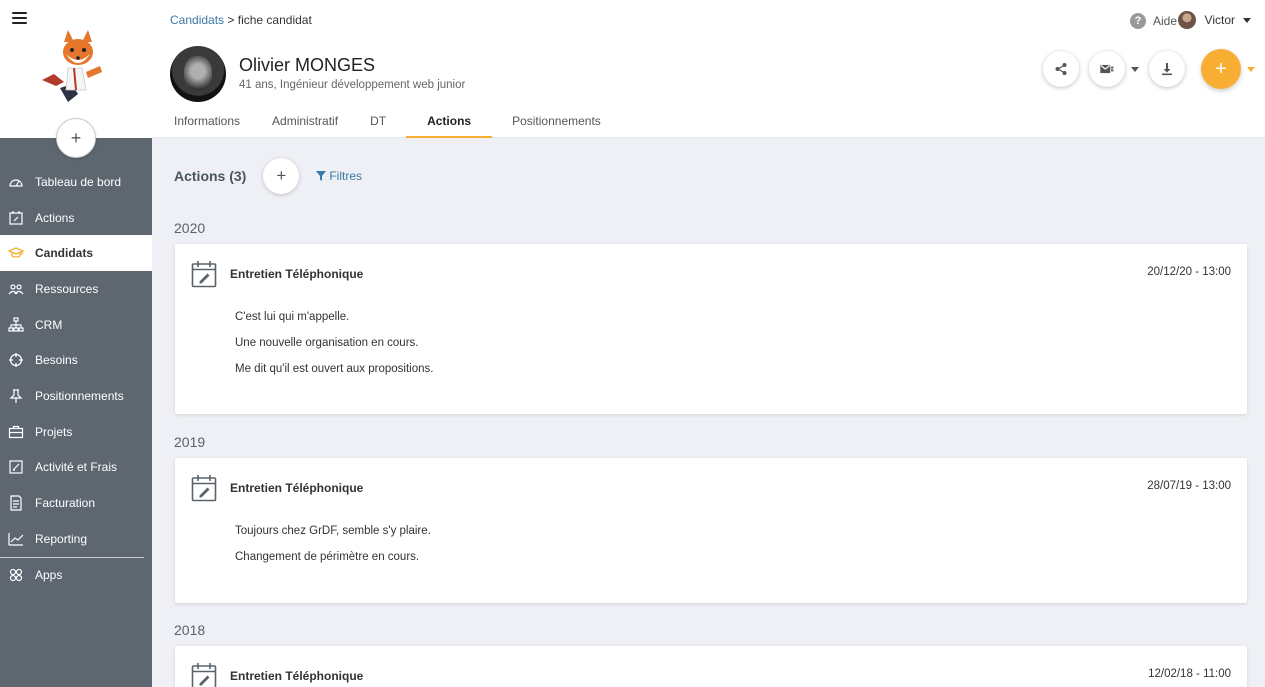 This screenshot has width=1265, height=687. Describe the element at coordinates (19, 18) in the screenshot. I see `menu-icon` at that location.